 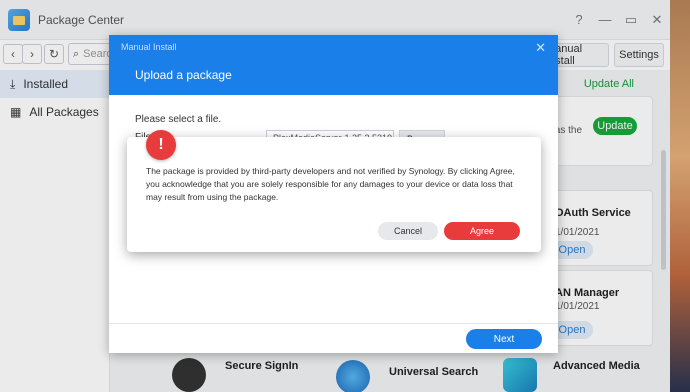 I want to click on agree-button: Agree, so click(x=482, y=231).